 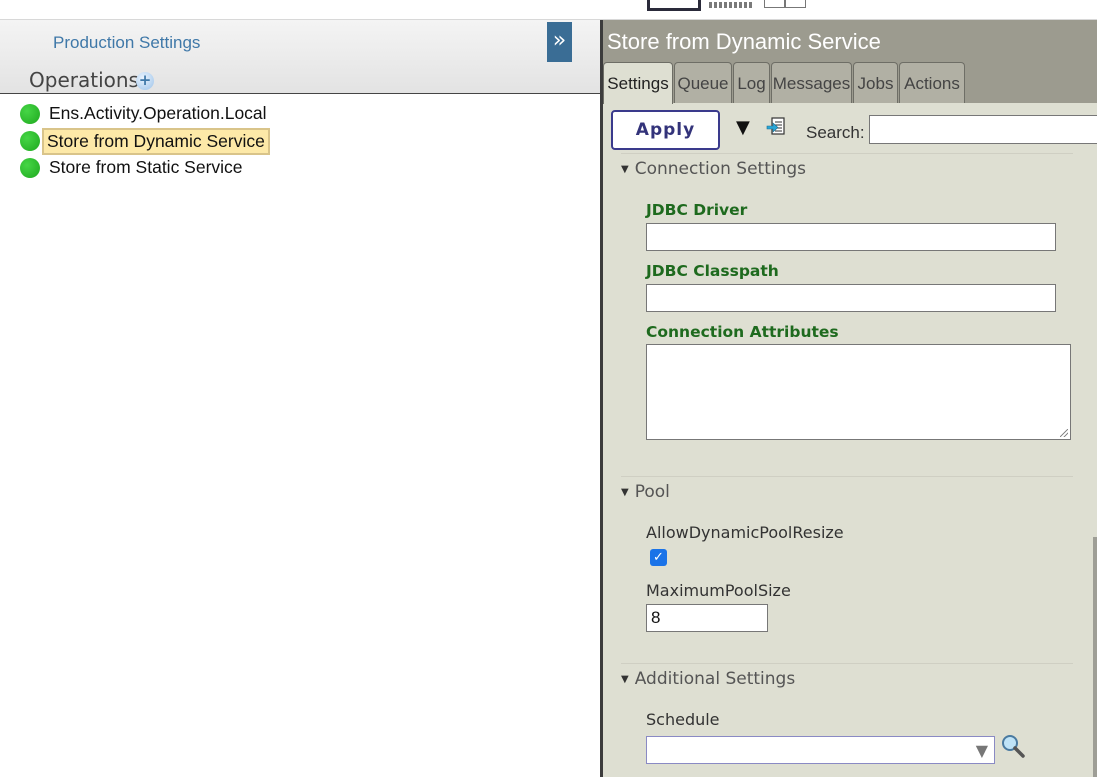 What do you see at coordinates (300, 114) in the screenshot?
I see `operation-item: Ens.Activity.Operation.Local` at bounding box center [300, 114].